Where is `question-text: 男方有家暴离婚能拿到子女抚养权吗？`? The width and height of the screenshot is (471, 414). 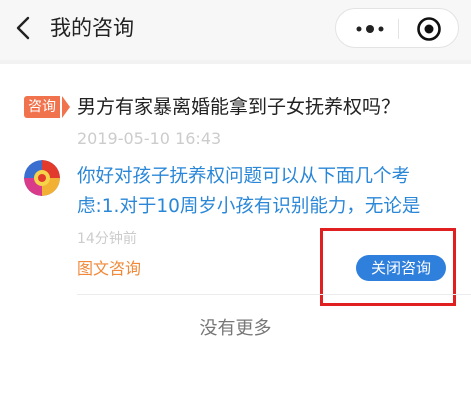
question-text: 男方有家暴离婚能拿到子女抚养权吗？ is located at coordinates (238, 107).